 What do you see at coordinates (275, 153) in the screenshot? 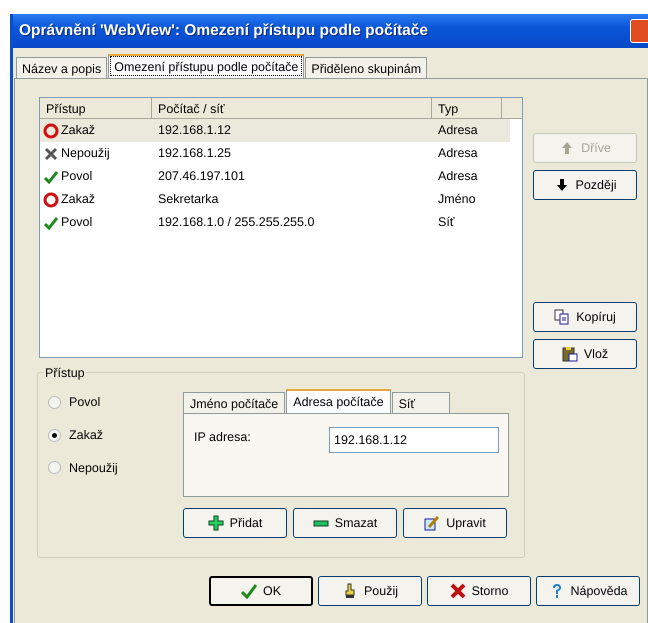
I see `table-row: Nepoužij 192.168.1.25 Adresa` at bounding box center [275, 153].